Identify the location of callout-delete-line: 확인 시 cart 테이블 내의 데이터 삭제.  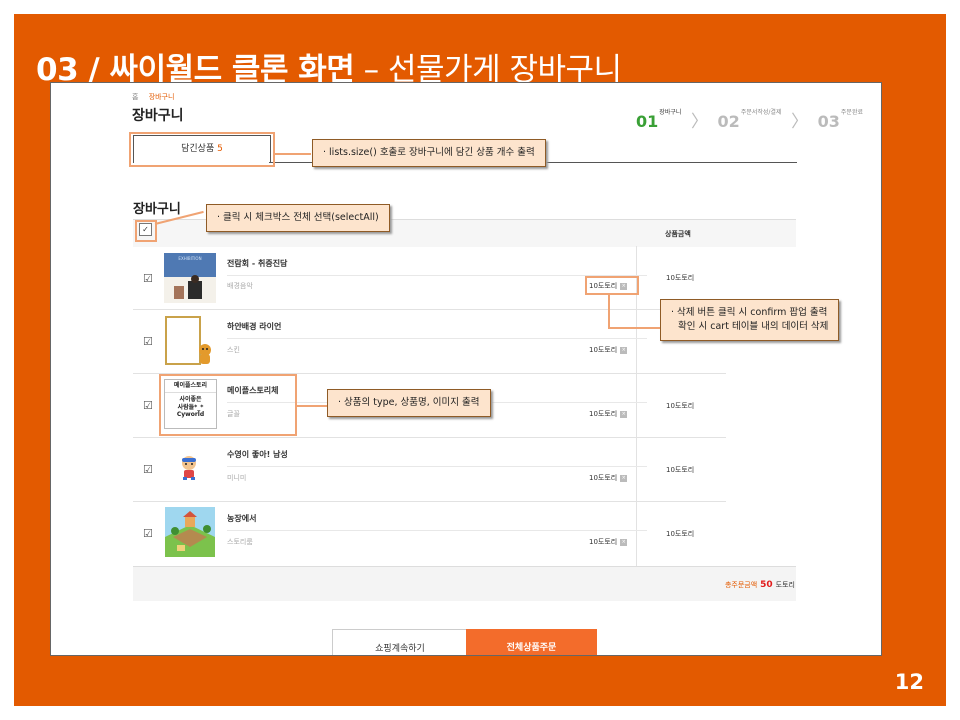
(753, 326).